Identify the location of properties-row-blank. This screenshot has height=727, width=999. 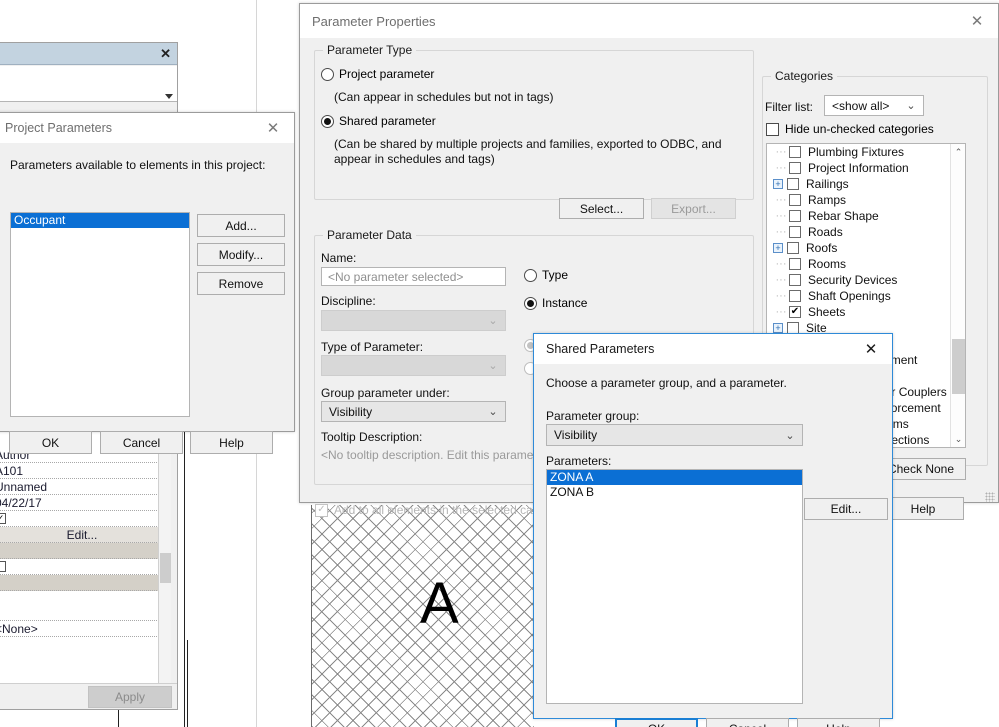
(85, 613).